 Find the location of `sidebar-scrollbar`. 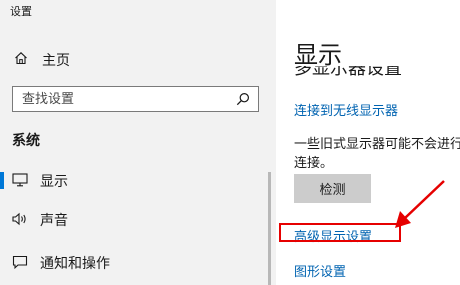

sidebar-scrollbar is located at coordinates (269, 228).